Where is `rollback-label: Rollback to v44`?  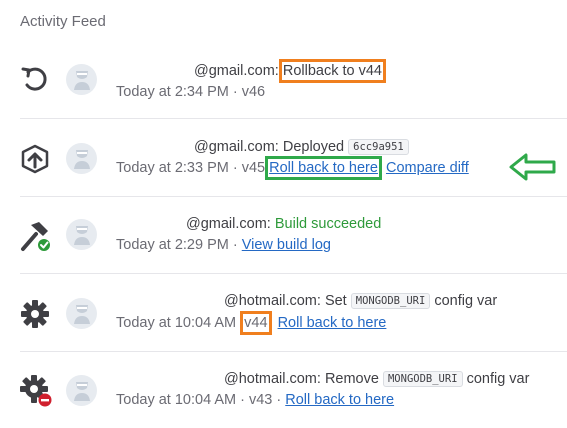
rollback-label: Rollback to v44 is located at coordinates (332, 71).